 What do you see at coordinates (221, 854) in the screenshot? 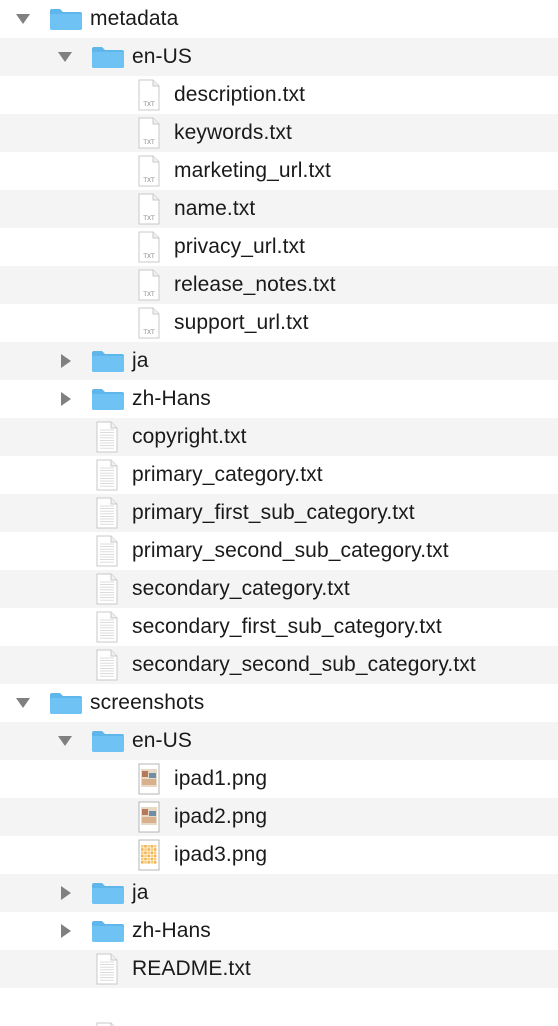
I see `item-label: ipad3.png` at bounding box center [221, 854].